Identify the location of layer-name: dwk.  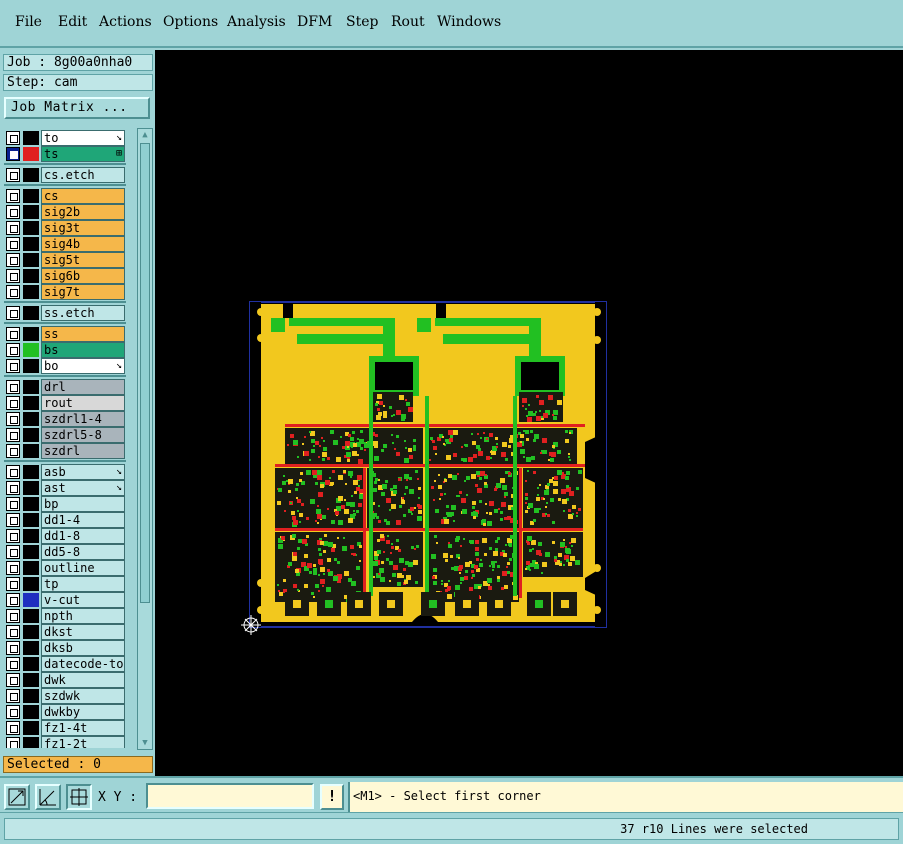
(83, 680).